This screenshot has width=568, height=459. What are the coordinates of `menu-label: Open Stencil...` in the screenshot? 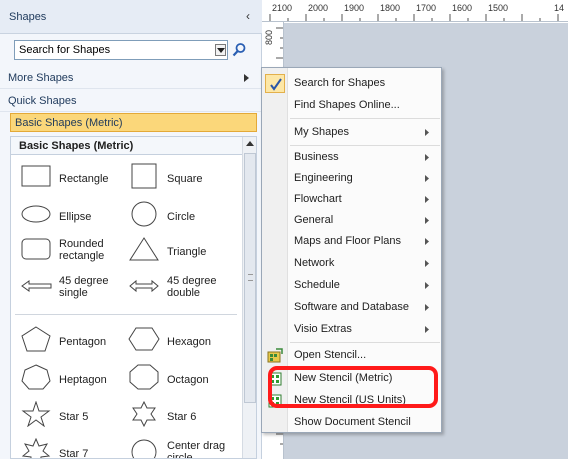 It's located at (330, 355).